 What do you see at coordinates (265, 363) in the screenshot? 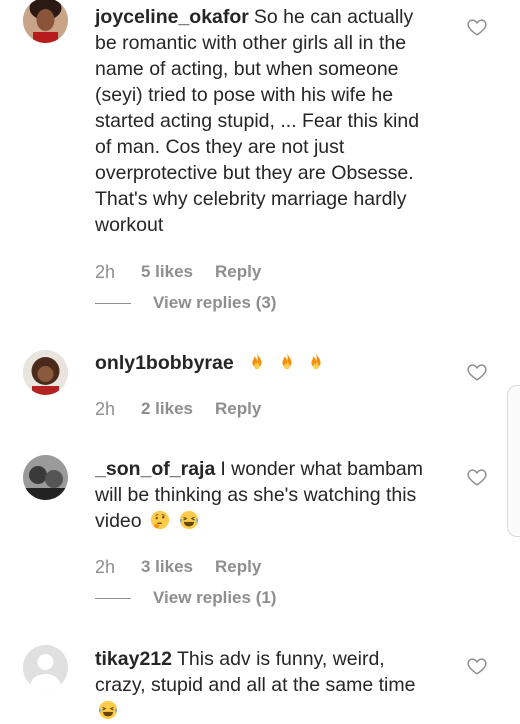
I see `comment-body: only1bobbyrae` at bounding box center [265, 363].